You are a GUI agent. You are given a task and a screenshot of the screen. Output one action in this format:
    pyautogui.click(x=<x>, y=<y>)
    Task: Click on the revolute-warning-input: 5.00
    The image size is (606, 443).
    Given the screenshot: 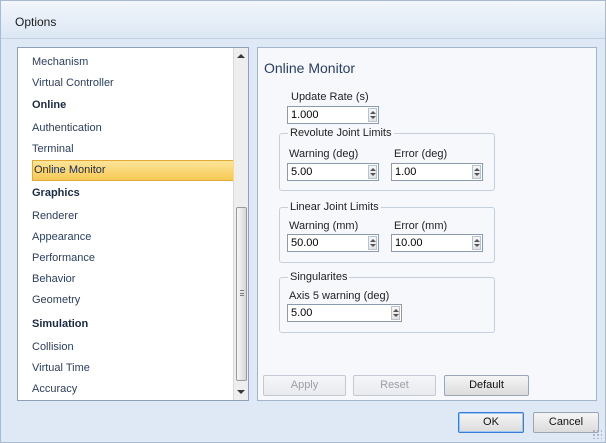 What is the action you would take?
    pyautogui.click(x=333, y=172)
    